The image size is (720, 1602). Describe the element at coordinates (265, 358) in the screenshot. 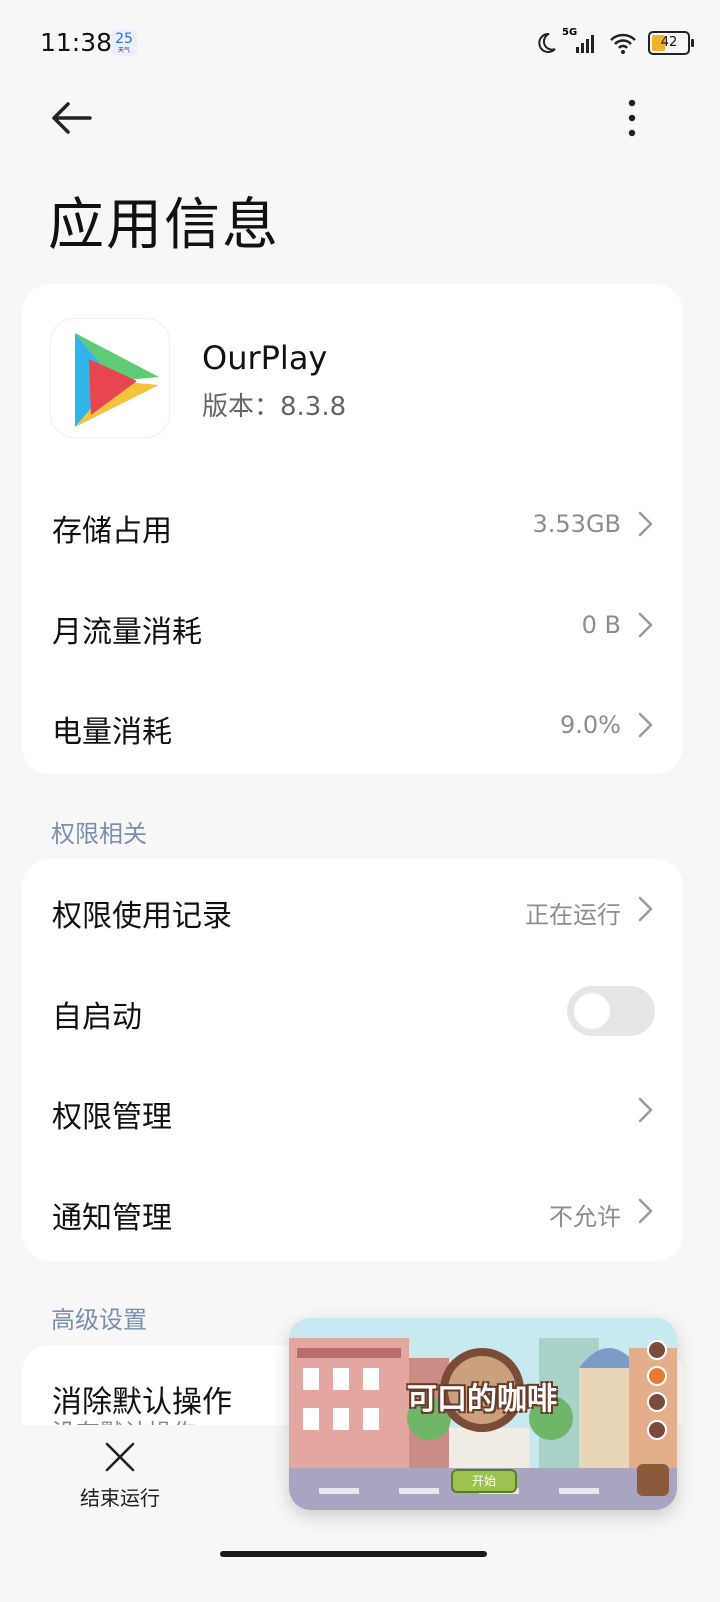

I see `app-name: OurPlay` at that location.